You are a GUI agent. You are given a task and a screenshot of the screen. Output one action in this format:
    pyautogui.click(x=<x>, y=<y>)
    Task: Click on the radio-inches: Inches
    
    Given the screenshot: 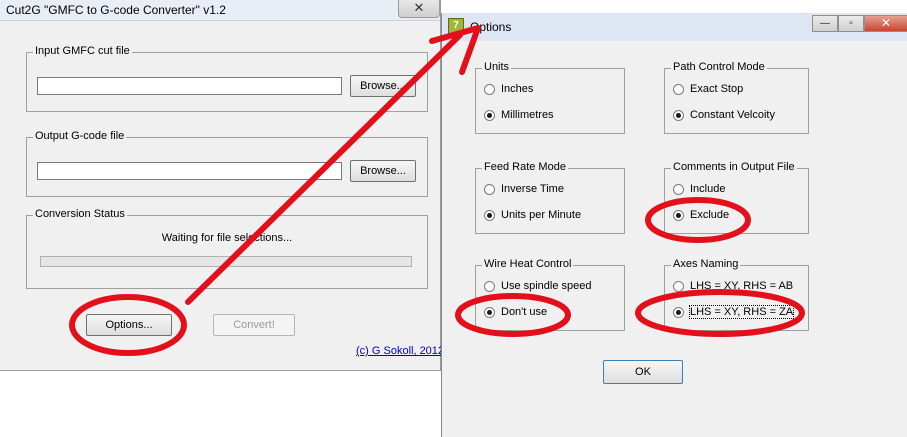 What is the action you would take?
    pyautogui.click(x=549, y=90)
    